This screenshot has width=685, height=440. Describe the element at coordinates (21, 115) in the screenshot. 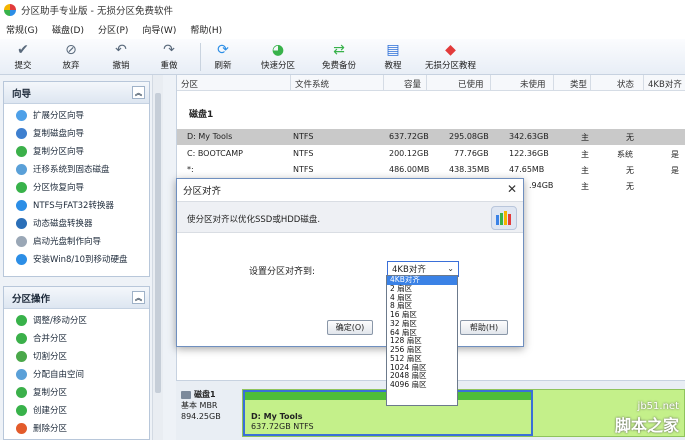

I see `wizard-icon` at that location.